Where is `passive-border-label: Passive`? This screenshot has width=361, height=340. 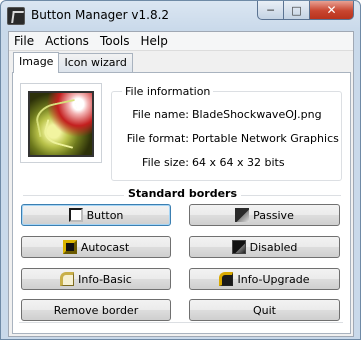 passive-border-label: Passive is located at coordinates (273, 215).